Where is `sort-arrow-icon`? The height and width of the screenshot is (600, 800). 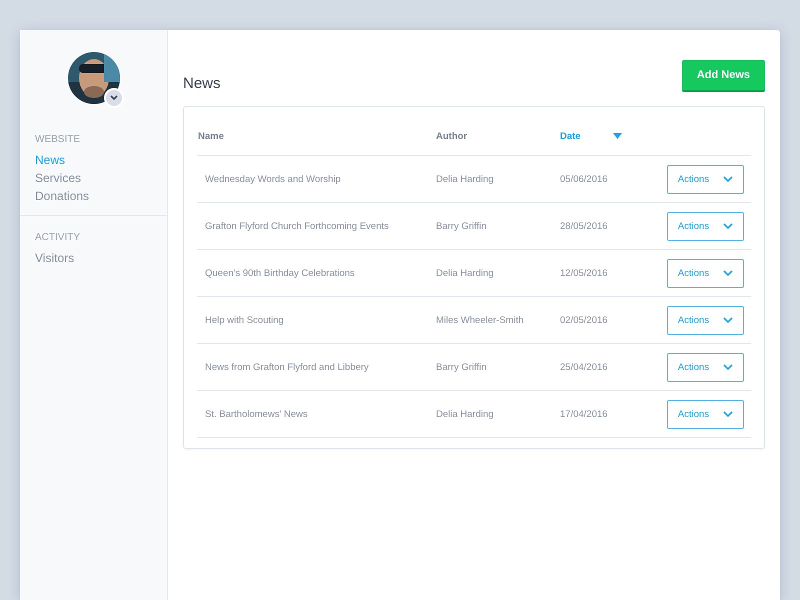 sort-arrow-icon is located at coordinates (617, 135).